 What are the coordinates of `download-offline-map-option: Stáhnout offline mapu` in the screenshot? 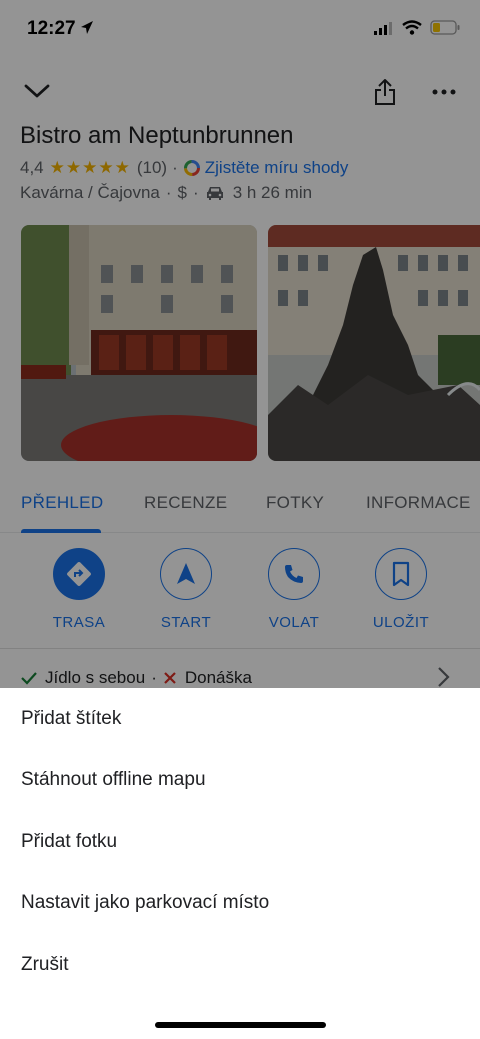 It's located at (113, 780).